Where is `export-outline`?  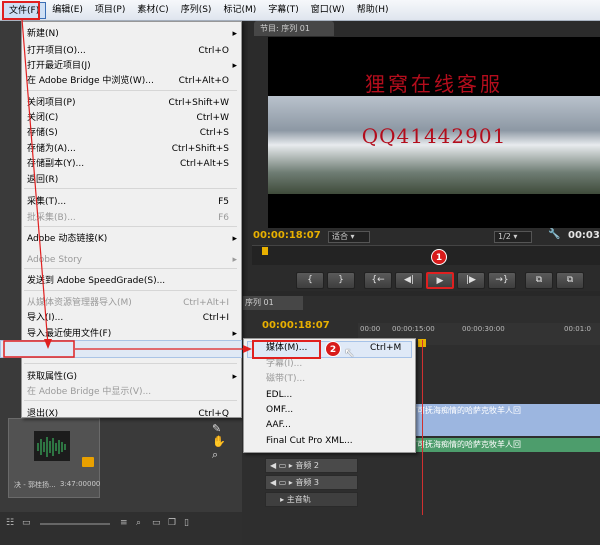
export-outline is located at coordinates (39, 349).